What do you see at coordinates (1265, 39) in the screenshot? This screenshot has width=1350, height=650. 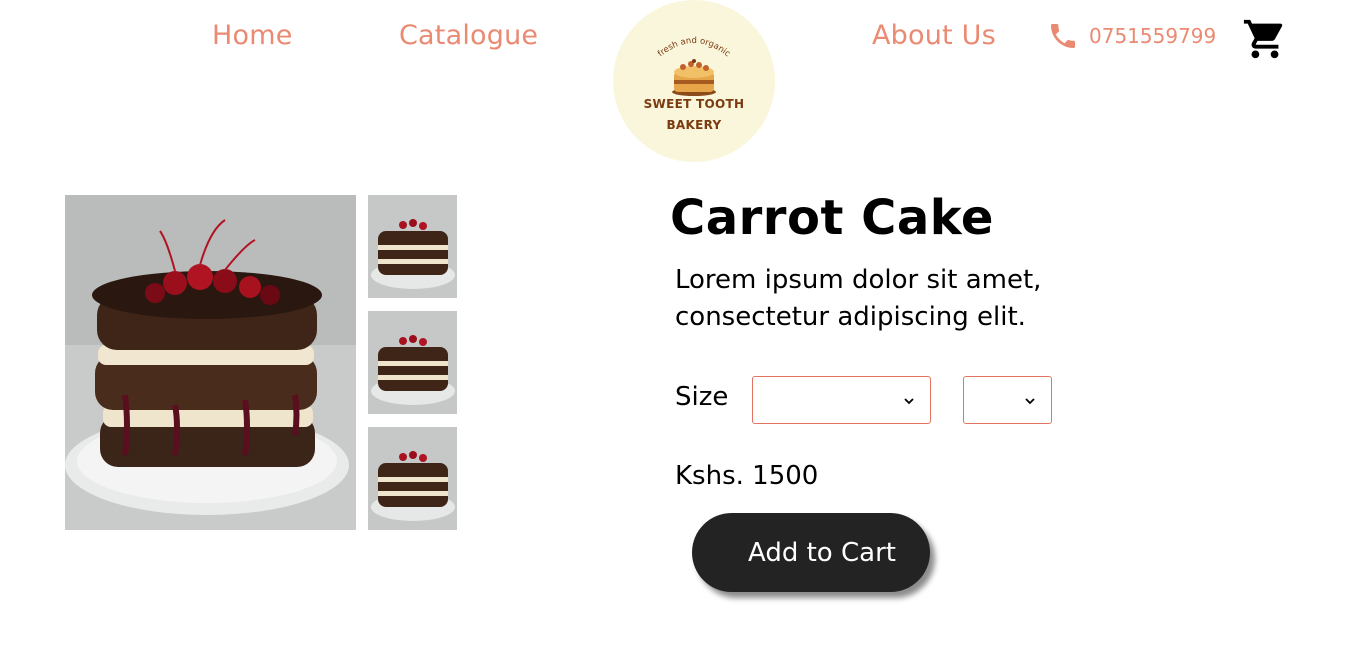 I see `cart-icon` at bounding box center [1265, 39].